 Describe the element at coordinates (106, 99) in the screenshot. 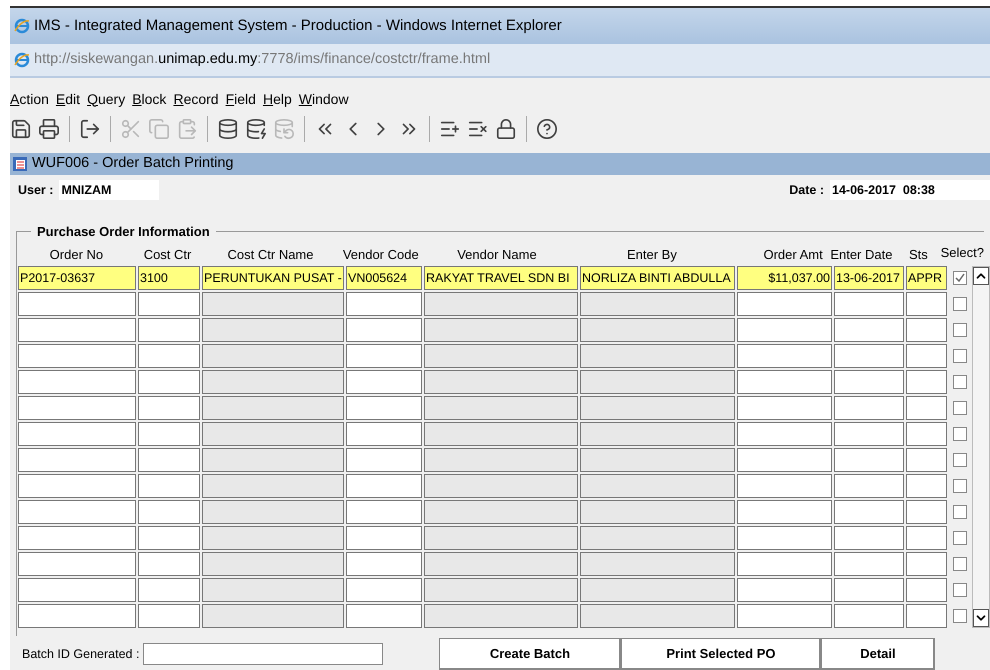

I see `menu-item: Query` at that location.